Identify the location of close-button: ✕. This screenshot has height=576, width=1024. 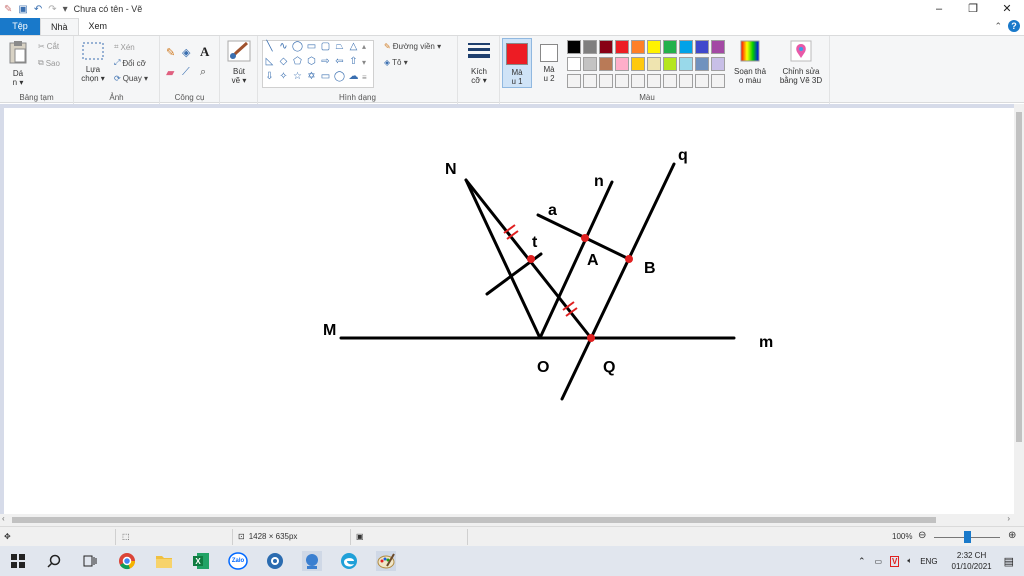
(1007, 9).